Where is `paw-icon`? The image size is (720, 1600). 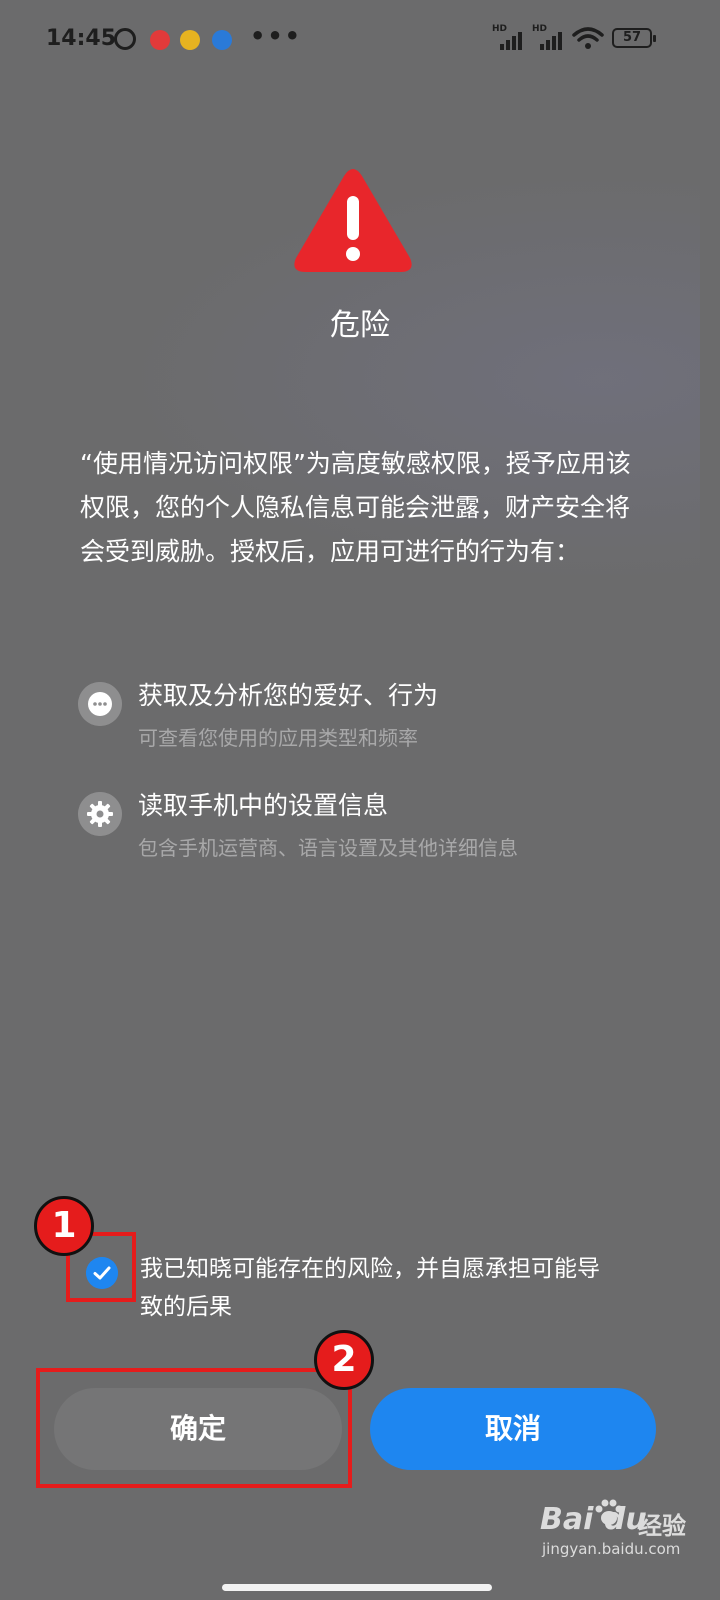 paw-icon is located at coordinates (609, 1512).